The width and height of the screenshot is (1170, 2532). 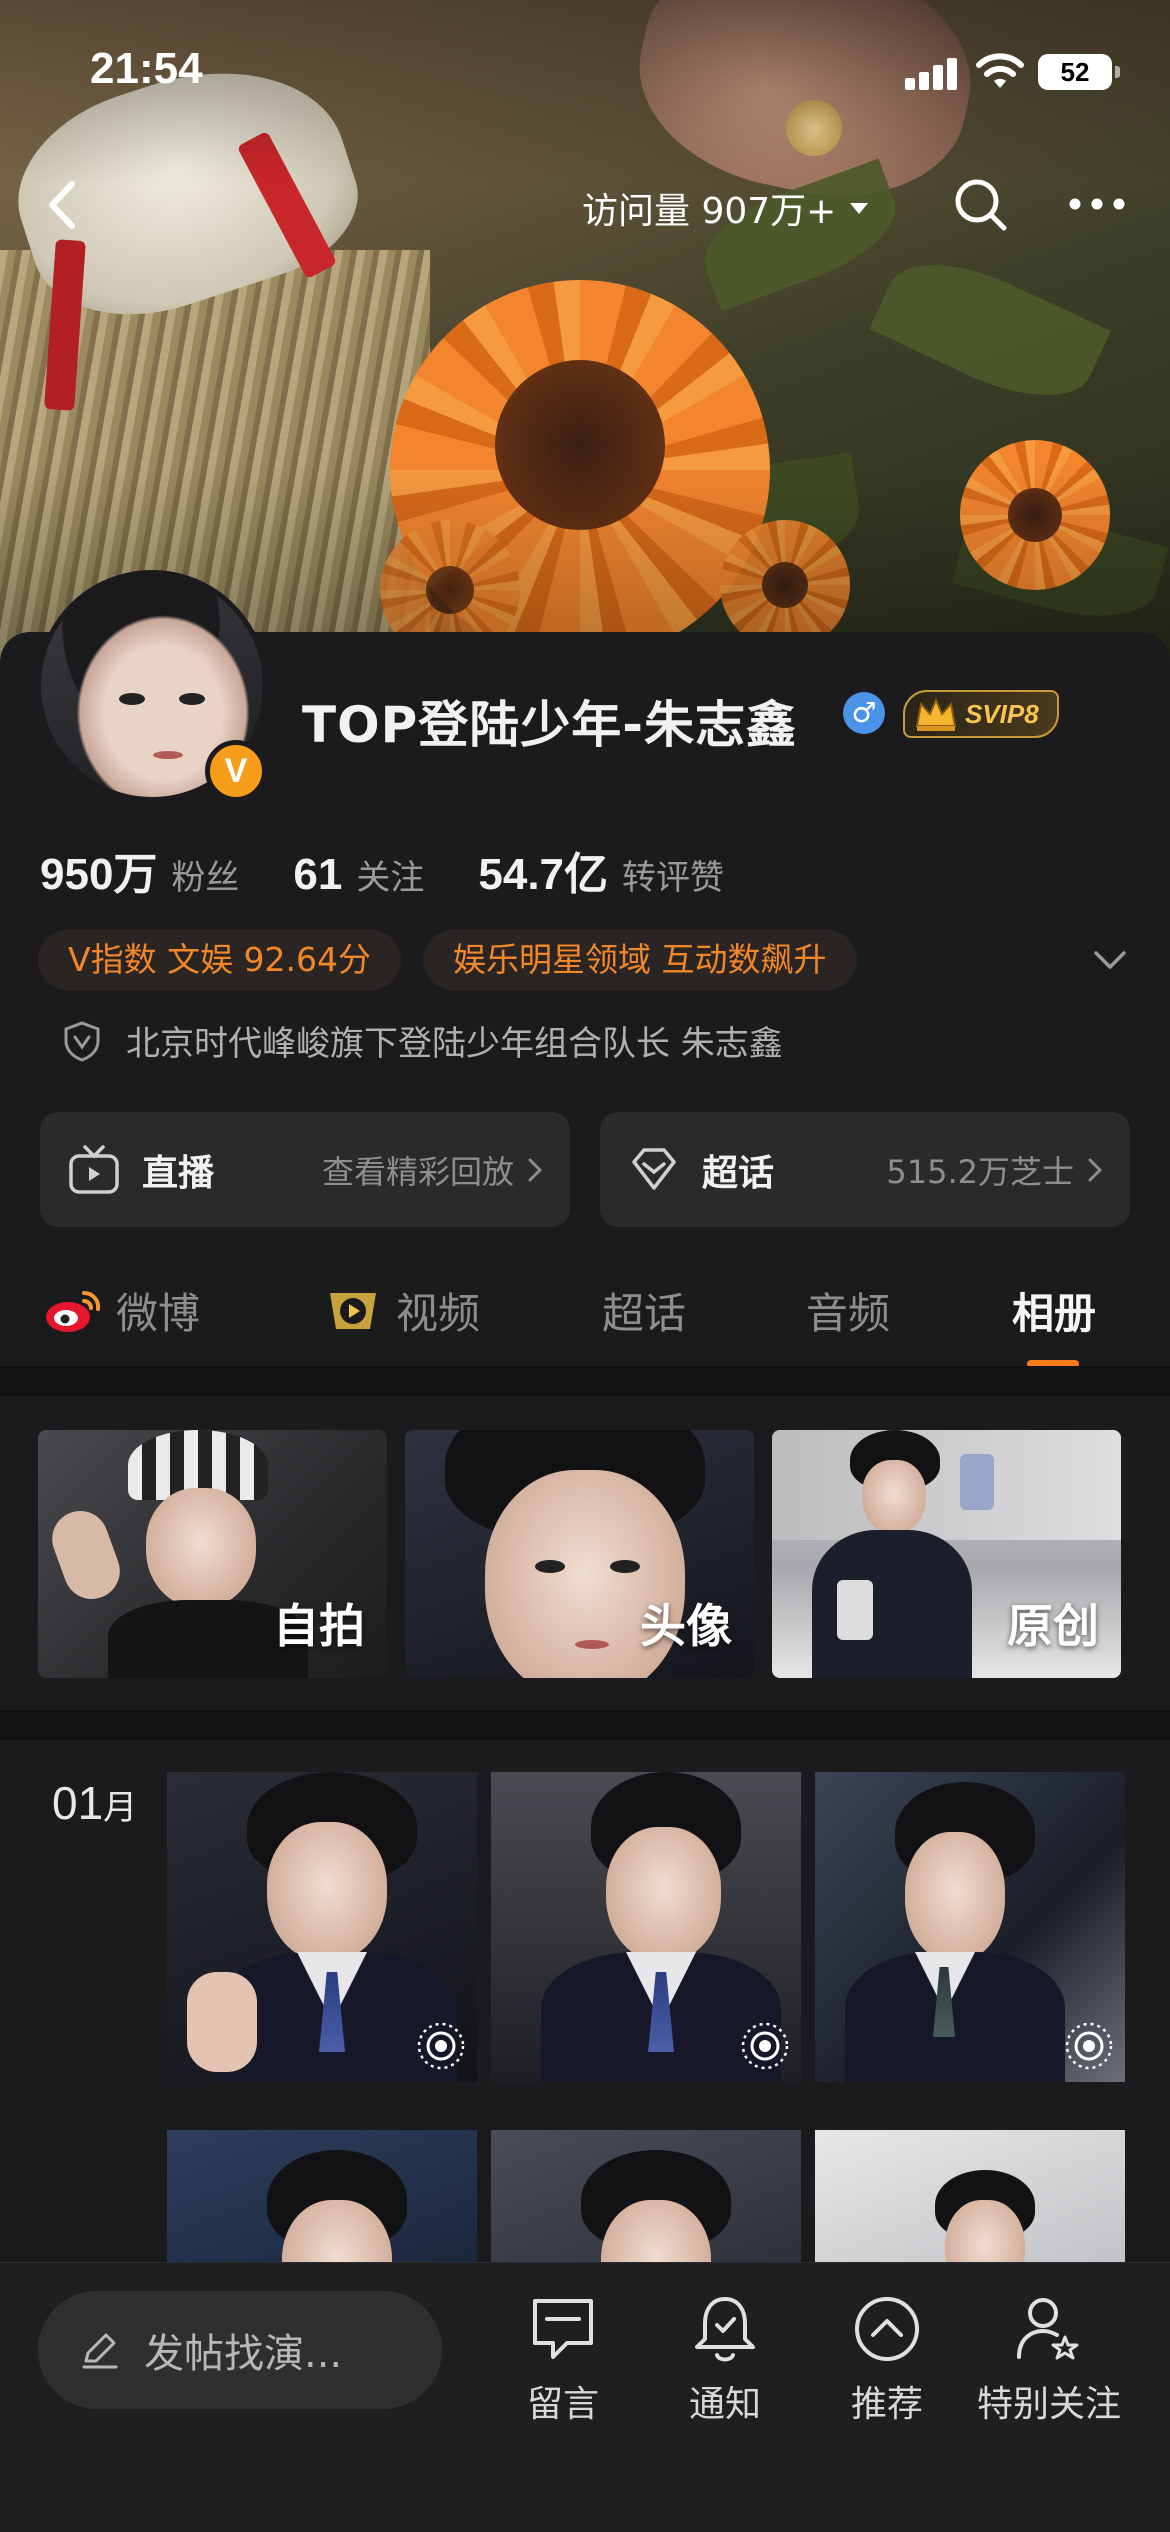 I want to click on cellular-signal-icon, so click(x=932, y=74).